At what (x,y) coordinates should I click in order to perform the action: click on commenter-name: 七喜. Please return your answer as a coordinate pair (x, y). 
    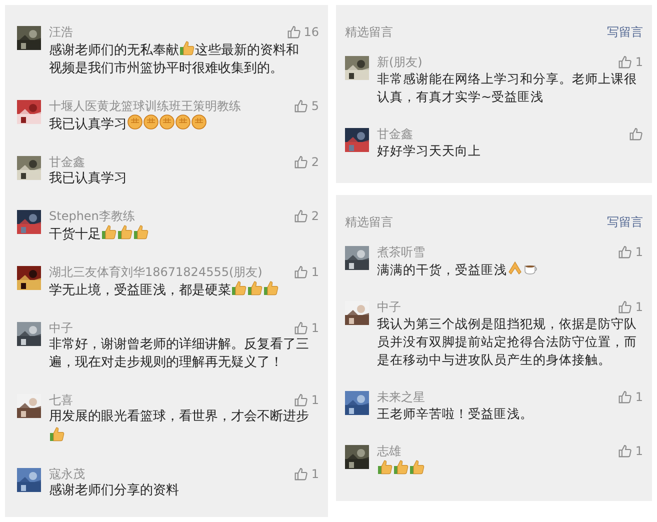
    Looking at the image, I should click on (61, 400).